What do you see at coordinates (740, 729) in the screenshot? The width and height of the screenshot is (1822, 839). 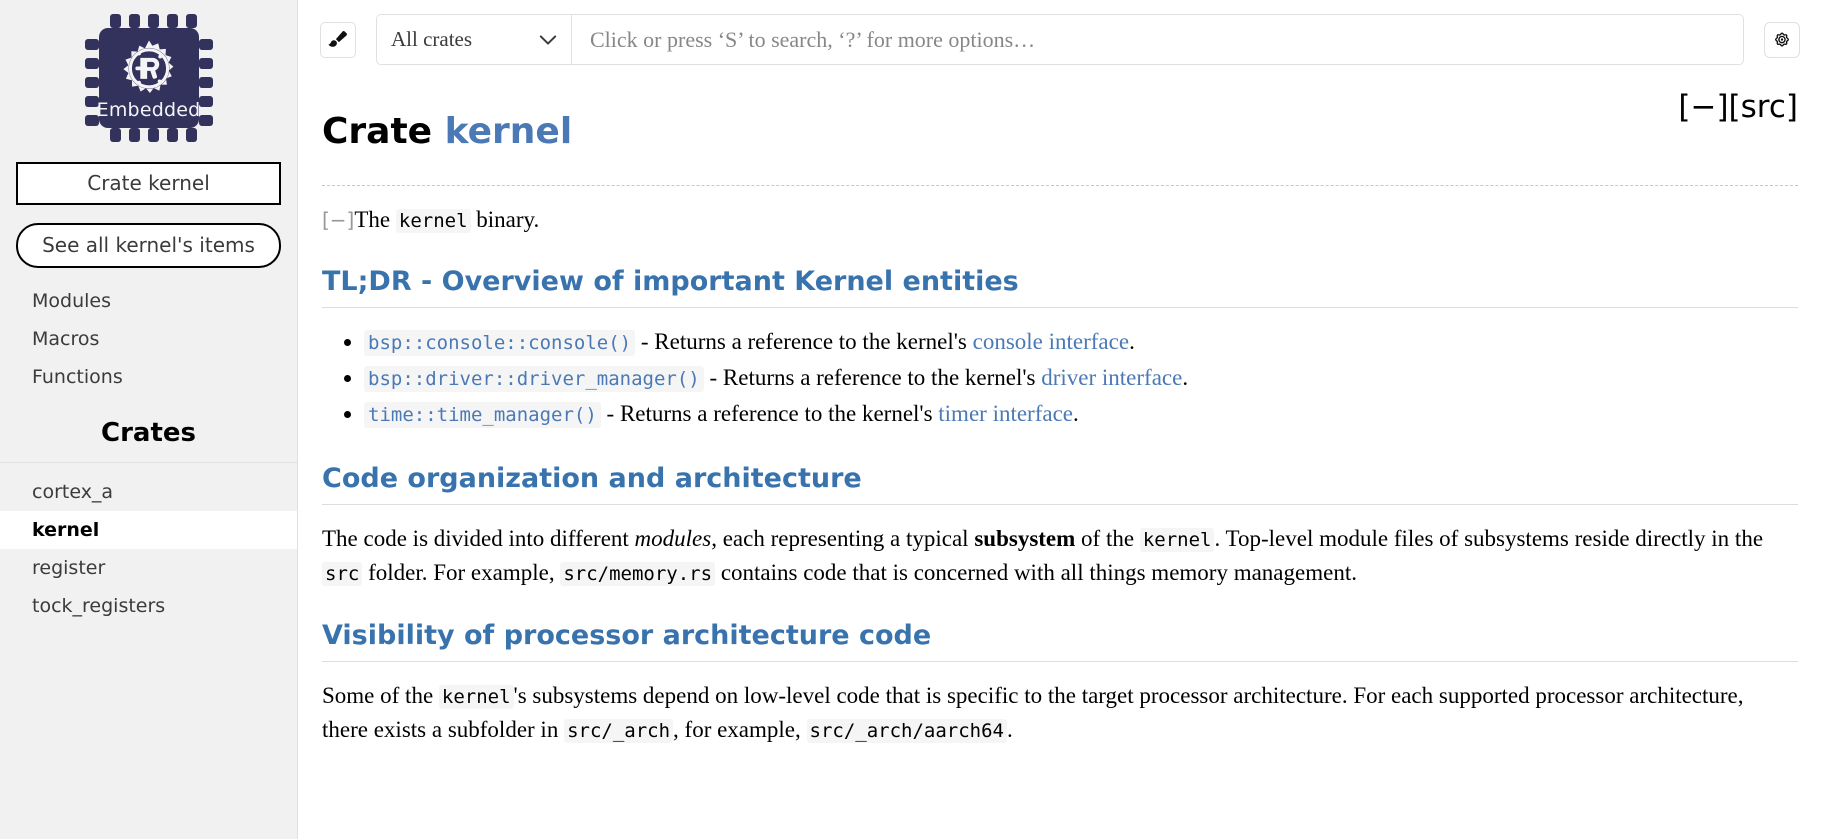 I see `para-text: , for example,` at bounding box center [740, 729].